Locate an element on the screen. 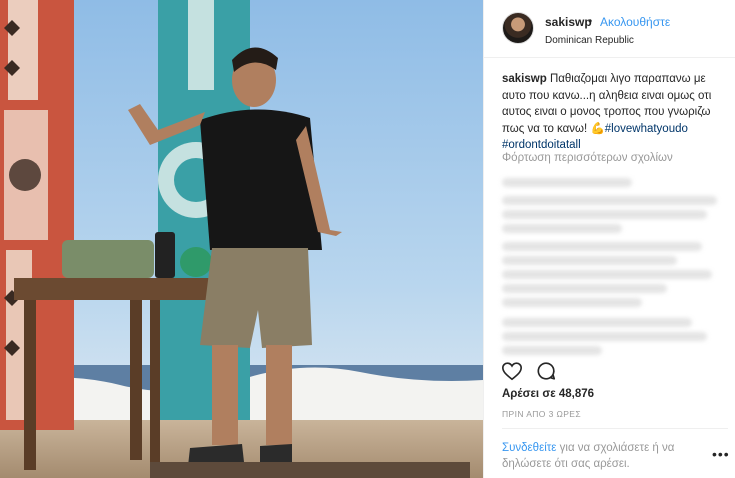  avatar is located at coordinates (518, 28).